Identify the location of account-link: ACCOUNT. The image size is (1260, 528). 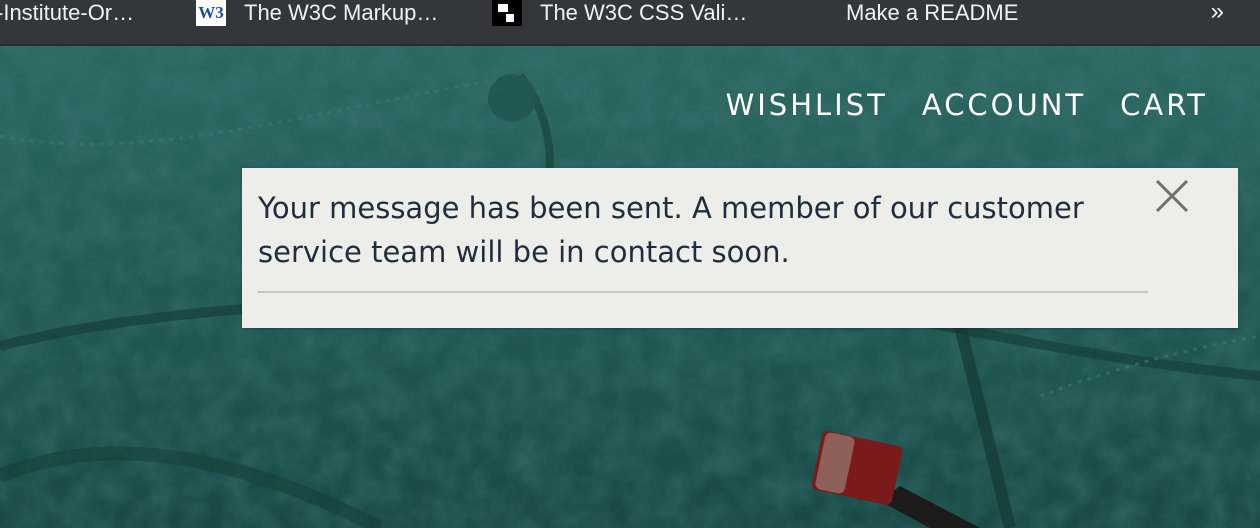
(1004, 105).